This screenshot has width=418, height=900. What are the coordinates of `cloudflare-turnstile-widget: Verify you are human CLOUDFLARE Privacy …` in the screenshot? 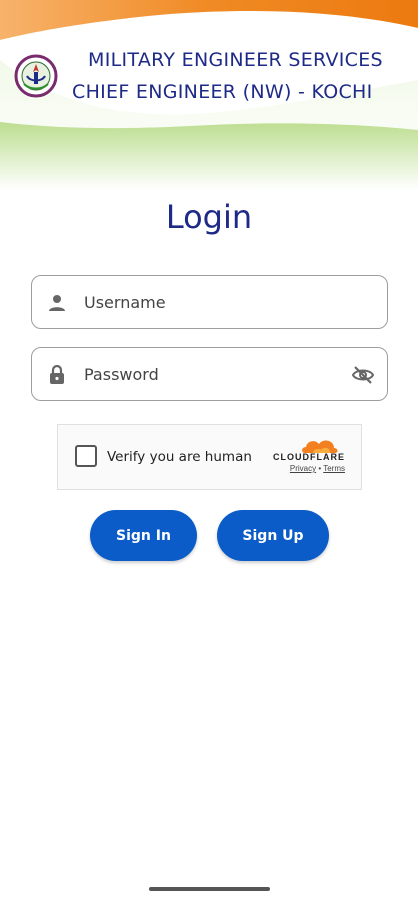 It's located at (209, 457).